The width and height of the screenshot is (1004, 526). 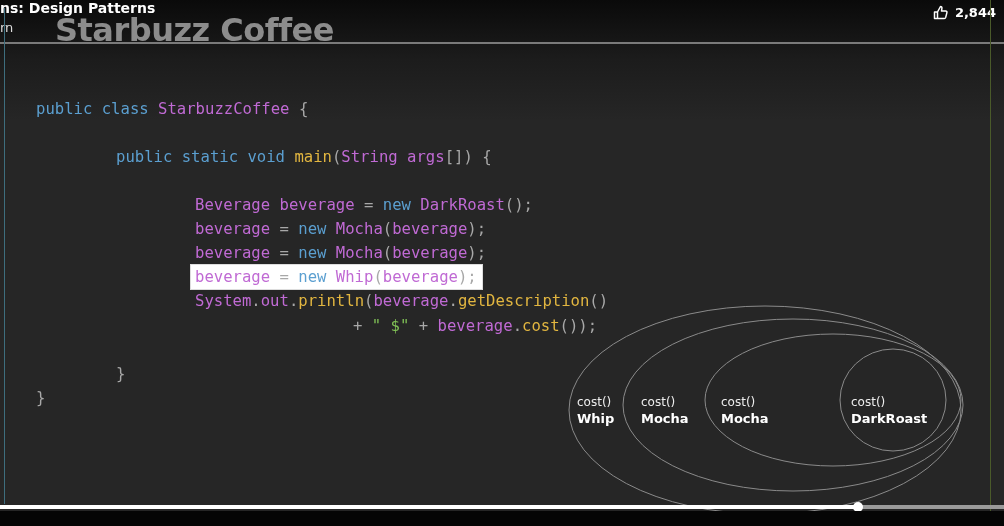 I want to click on video-subtitle: rn, so click(x=7, y=27).